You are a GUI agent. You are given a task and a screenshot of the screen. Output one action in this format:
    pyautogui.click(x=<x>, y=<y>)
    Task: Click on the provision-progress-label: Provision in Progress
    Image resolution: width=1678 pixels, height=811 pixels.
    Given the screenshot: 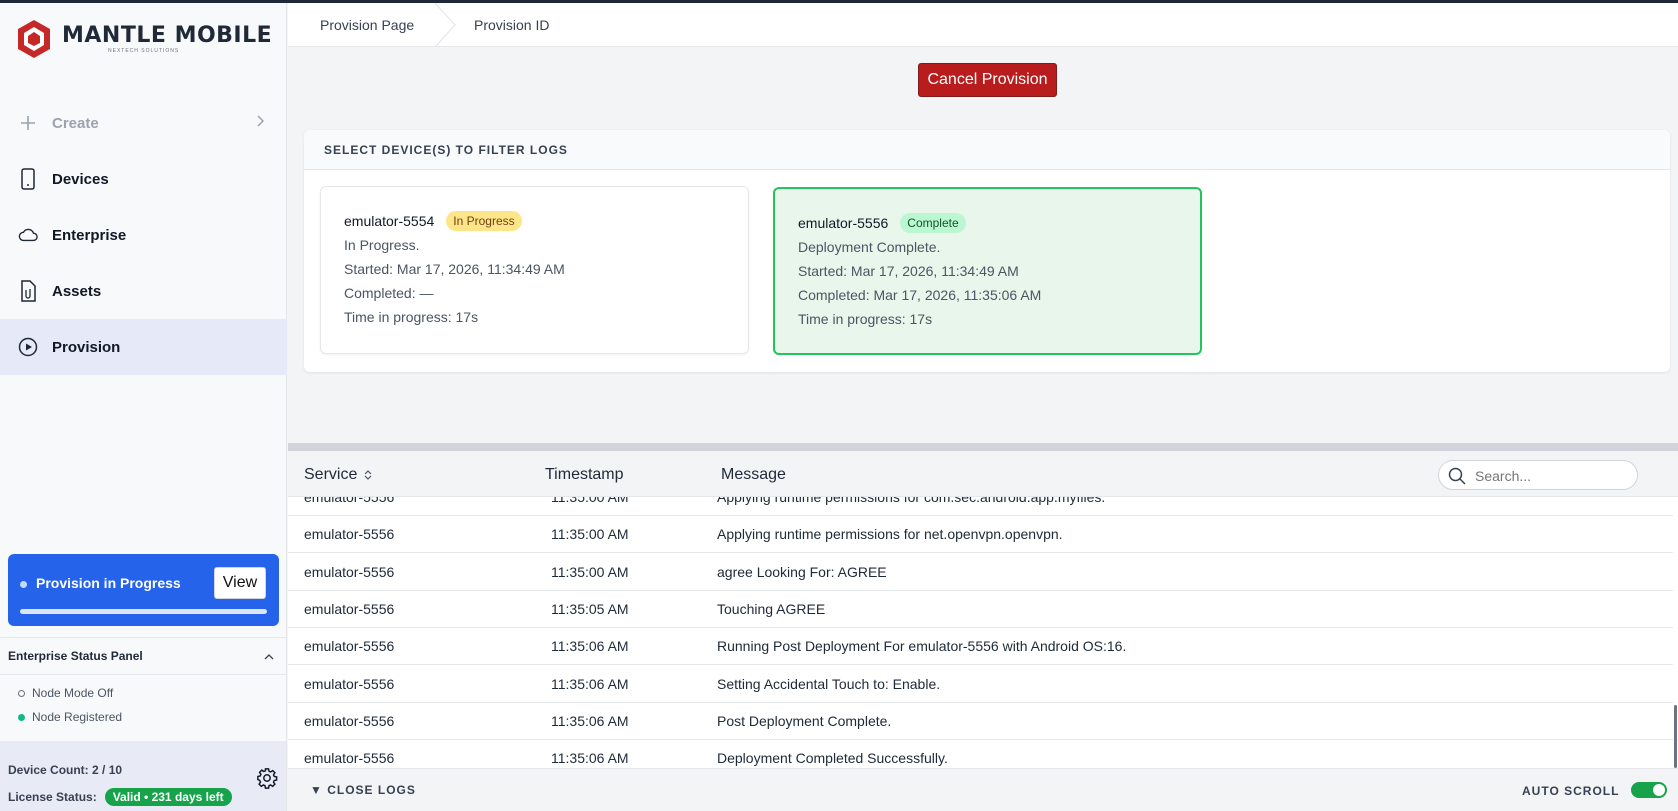 What is the action you would take?
    pyautogui.click(x=108, y=583)
    